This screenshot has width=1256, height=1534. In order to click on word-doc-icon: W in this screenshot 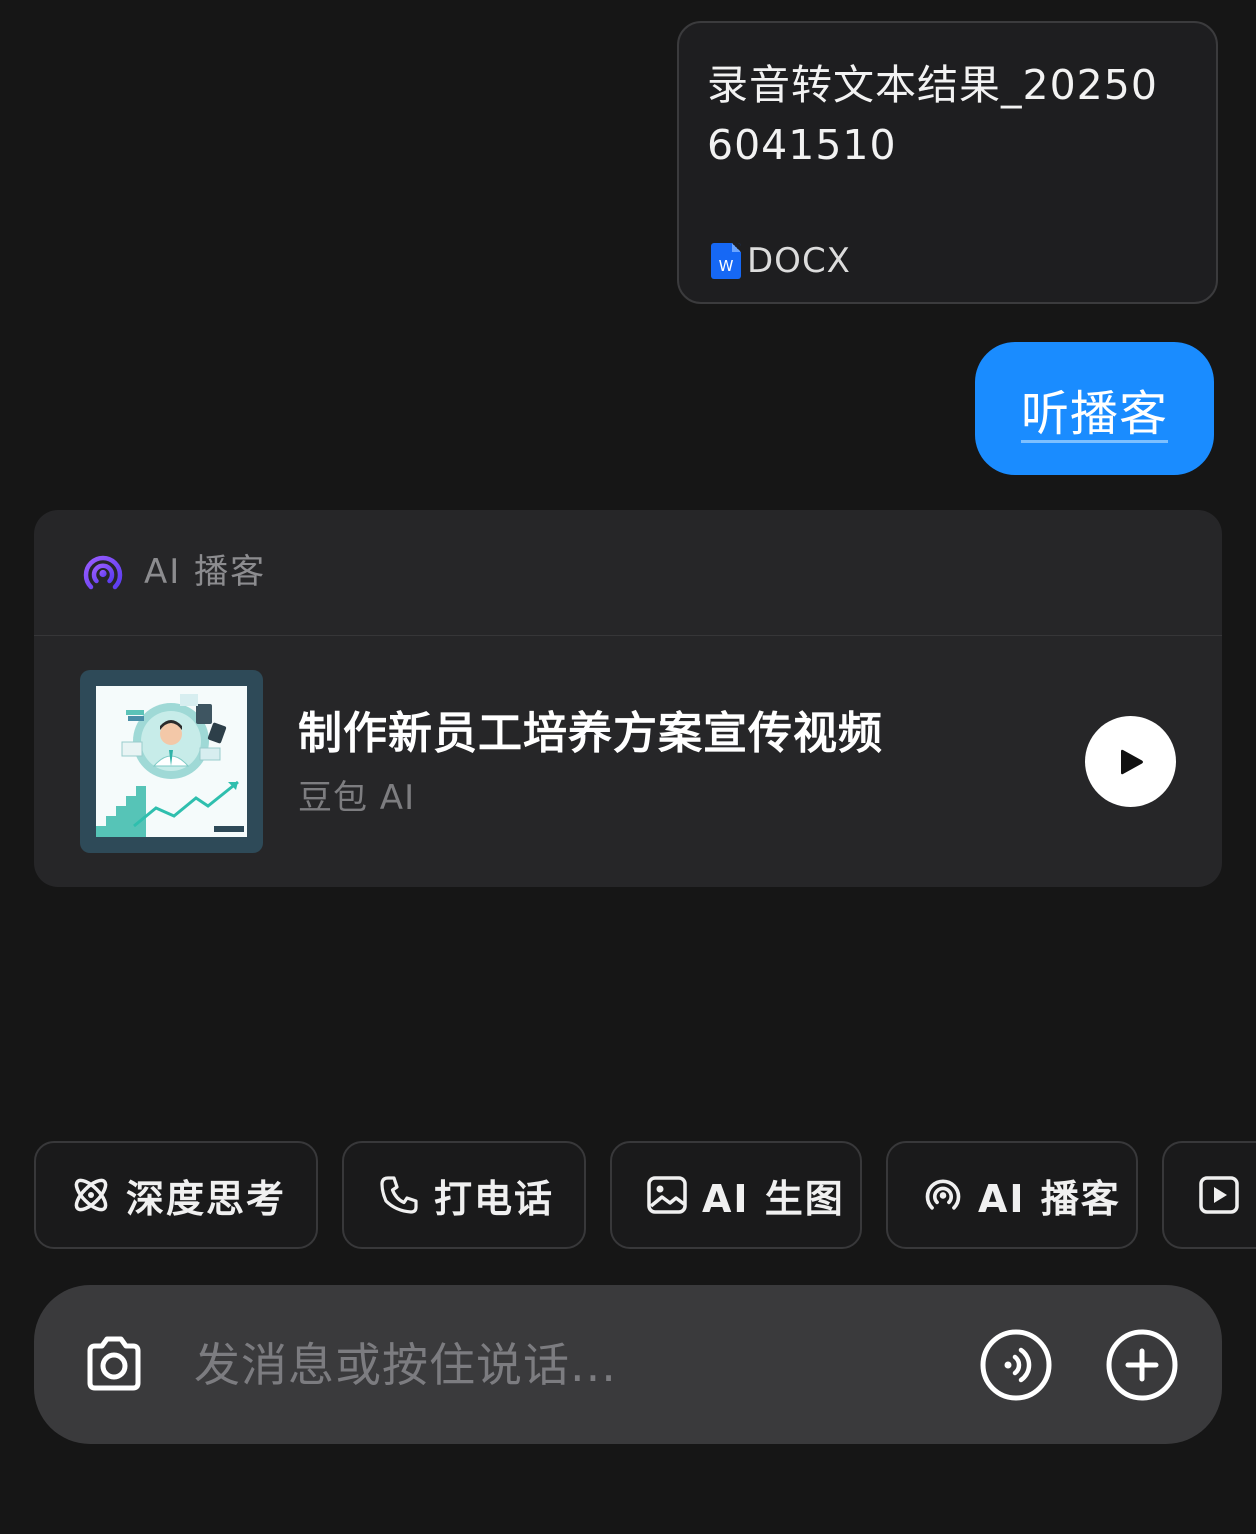, I will do `click(726, 261)`.